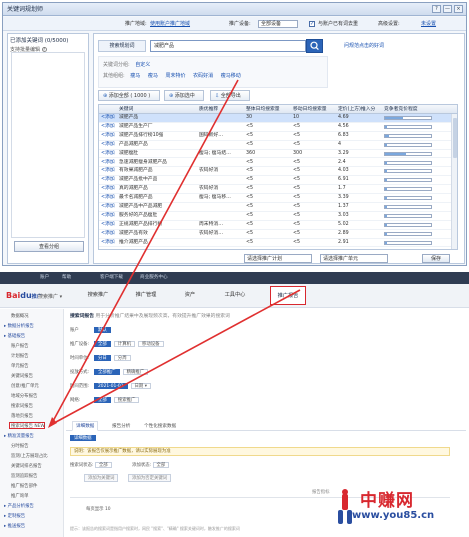 This screenshot has width=469, height=537. What do you see at coordinates (24, 396) in the screenshot?
I see `sidebar-item: 地域分布报告` at bounding box center [24, 396].